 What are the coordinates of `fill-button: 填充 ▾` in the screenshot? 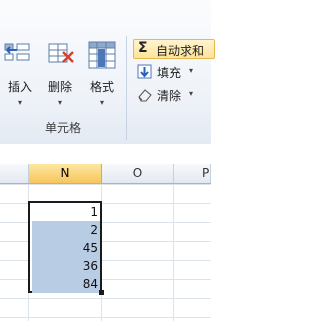 It's located at (173, 72).